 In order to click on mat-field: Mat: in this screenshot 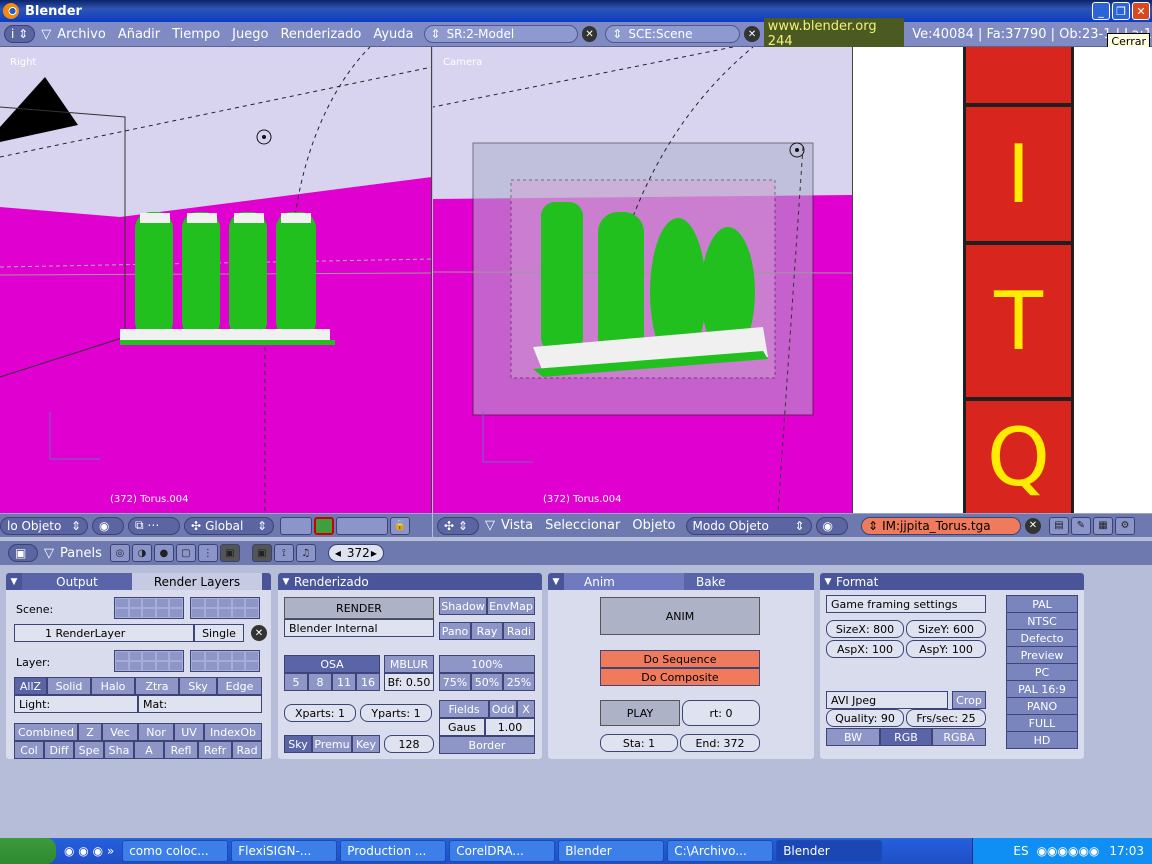, I will do `click(200, 704)`.